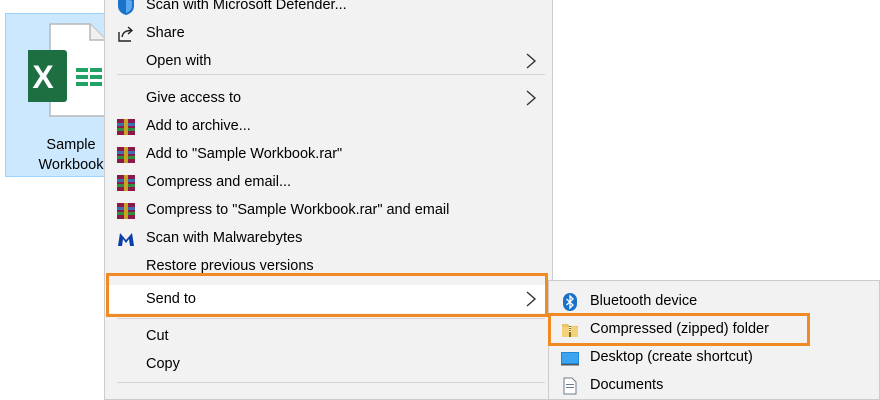  What do you see at coordinates (67, 70) in the screenshot?
I see `excel-file-icon: X` at bounding box center [67, 70].